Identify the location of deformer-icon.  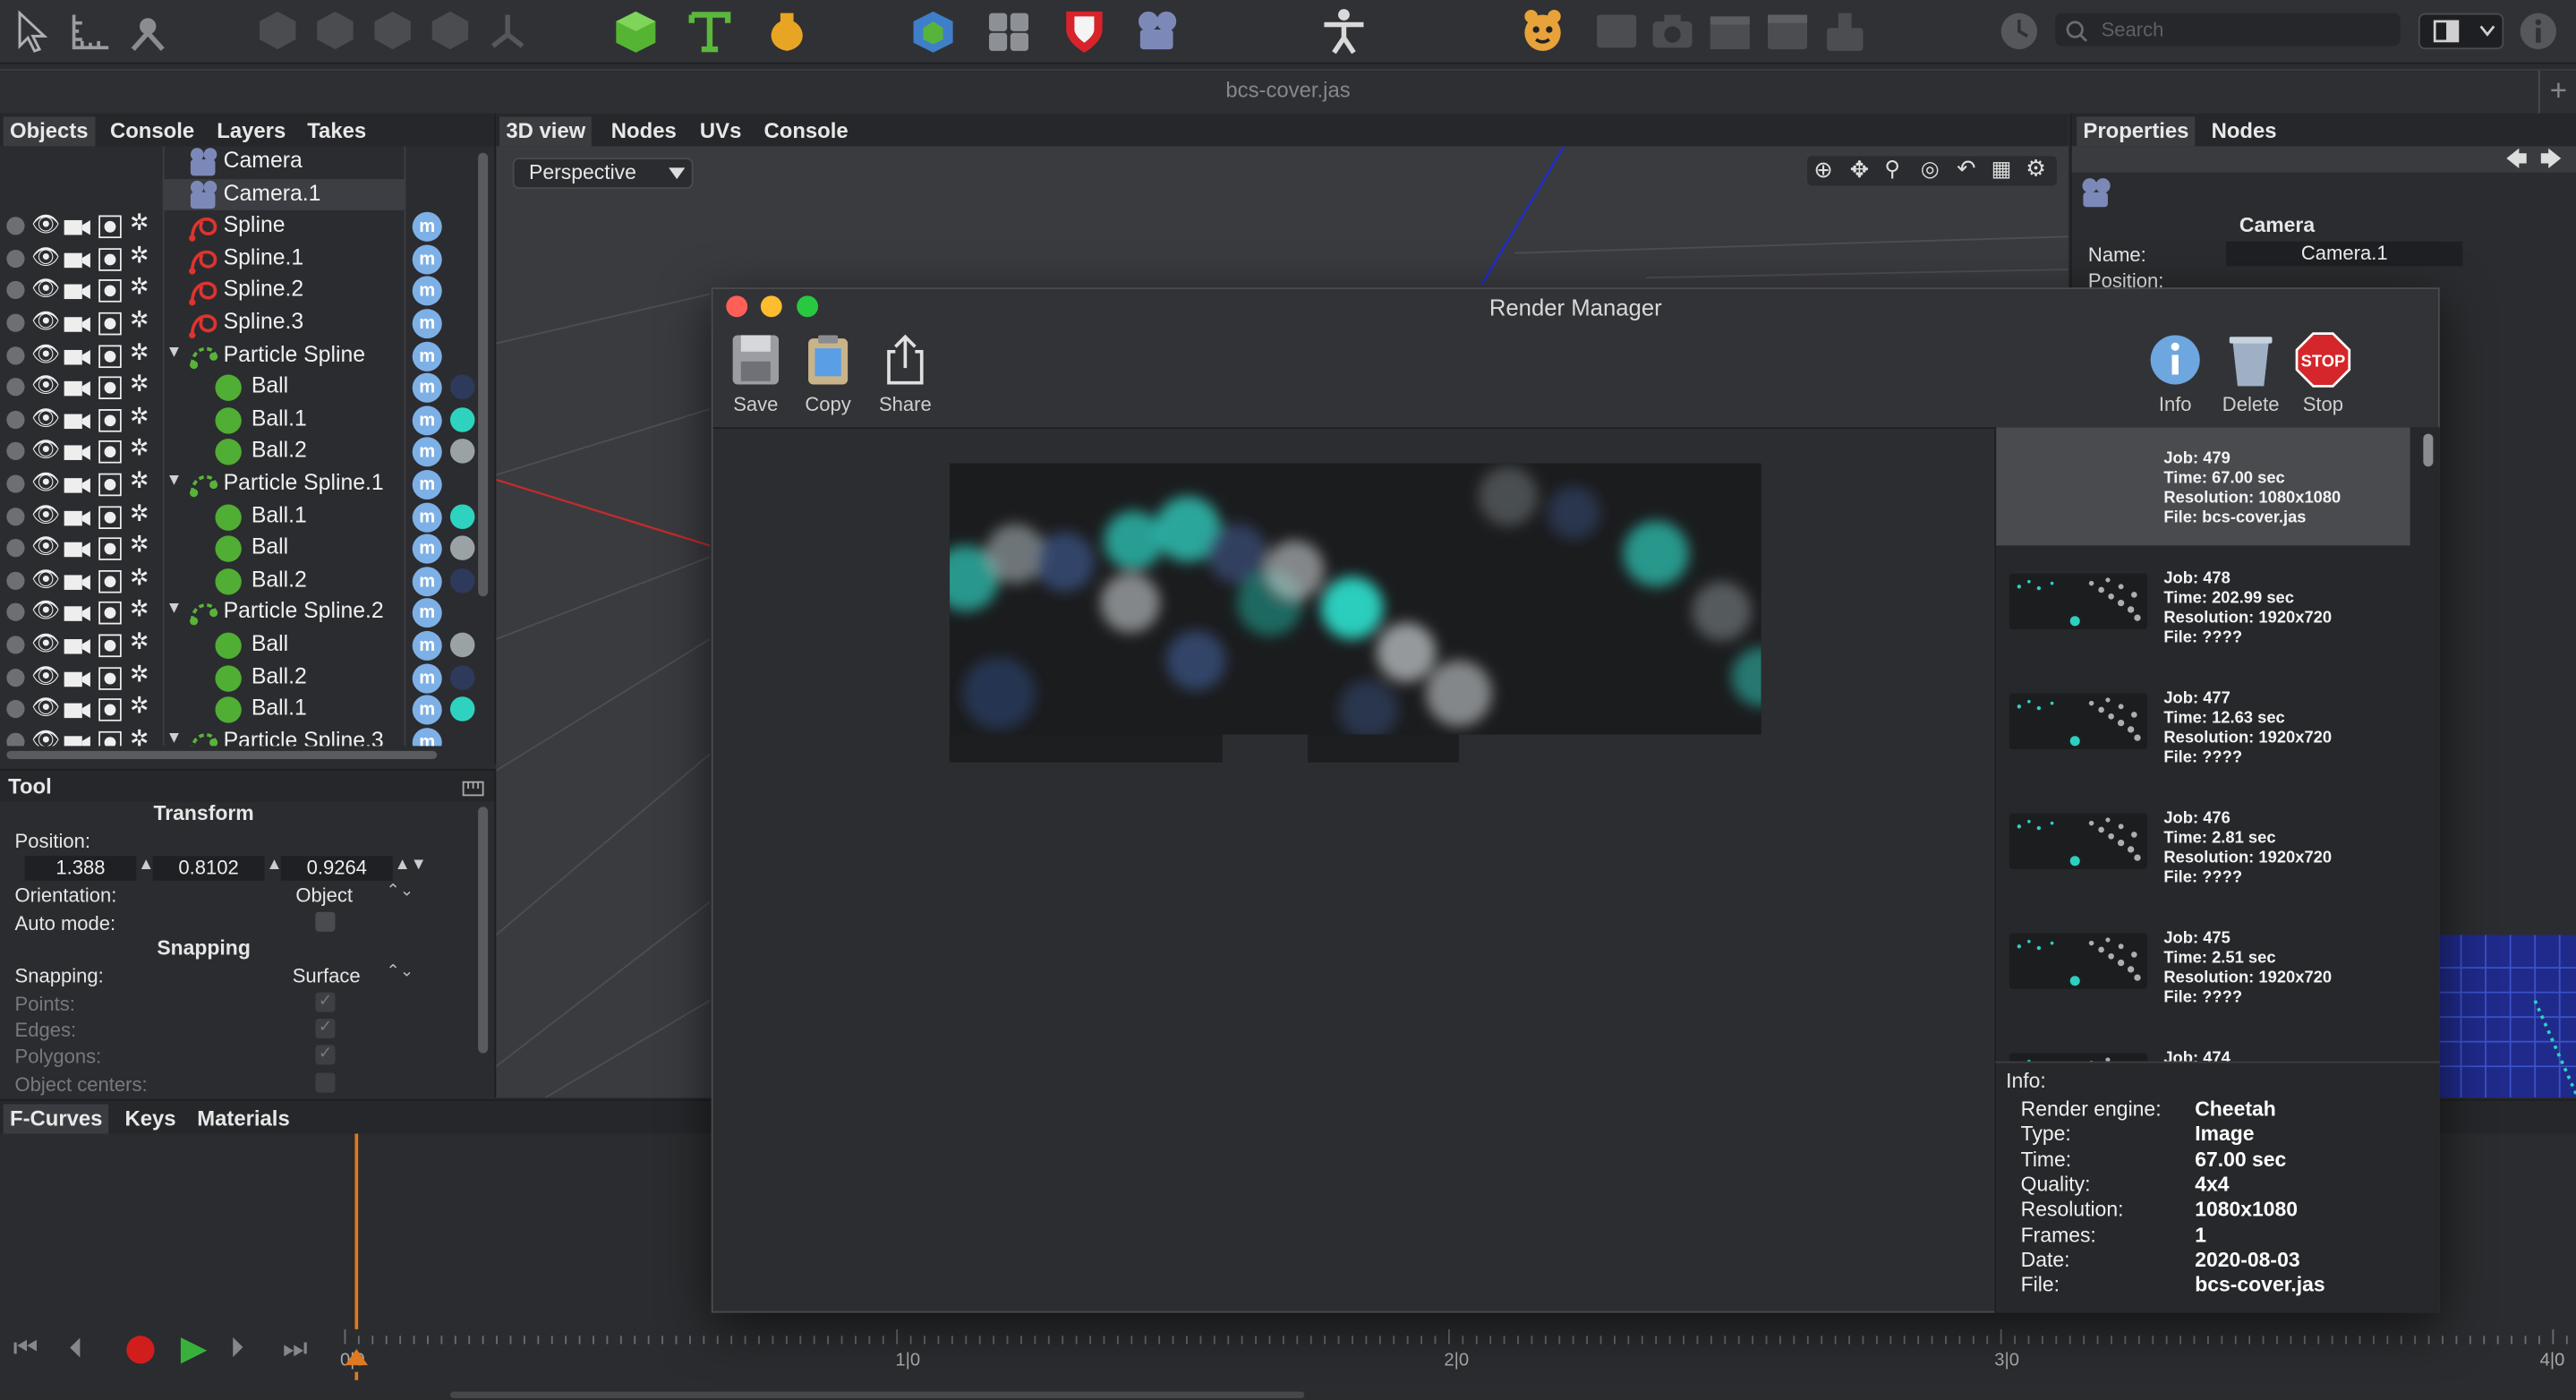
(933, 31).